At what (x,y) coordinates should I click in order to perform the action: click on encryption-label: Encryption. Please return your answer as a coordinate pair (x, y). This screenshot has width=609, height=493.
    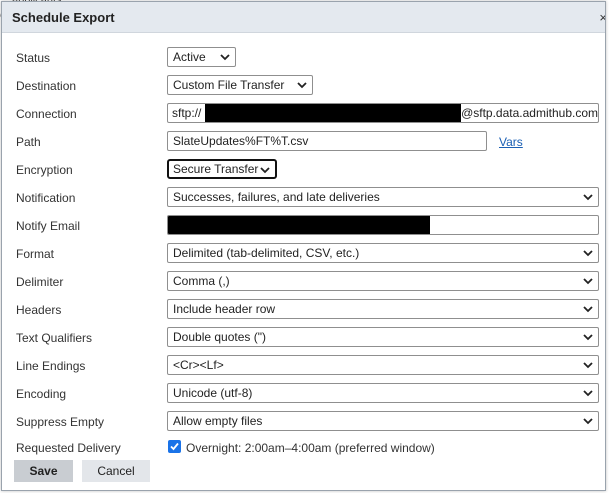
    Looking at the image, I should click on (44, 170).